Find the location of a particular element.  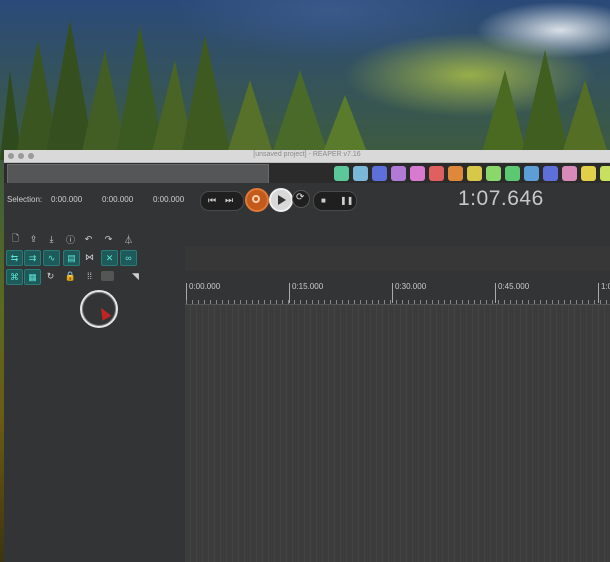

rect-icon is located at coordinates (107, 276).